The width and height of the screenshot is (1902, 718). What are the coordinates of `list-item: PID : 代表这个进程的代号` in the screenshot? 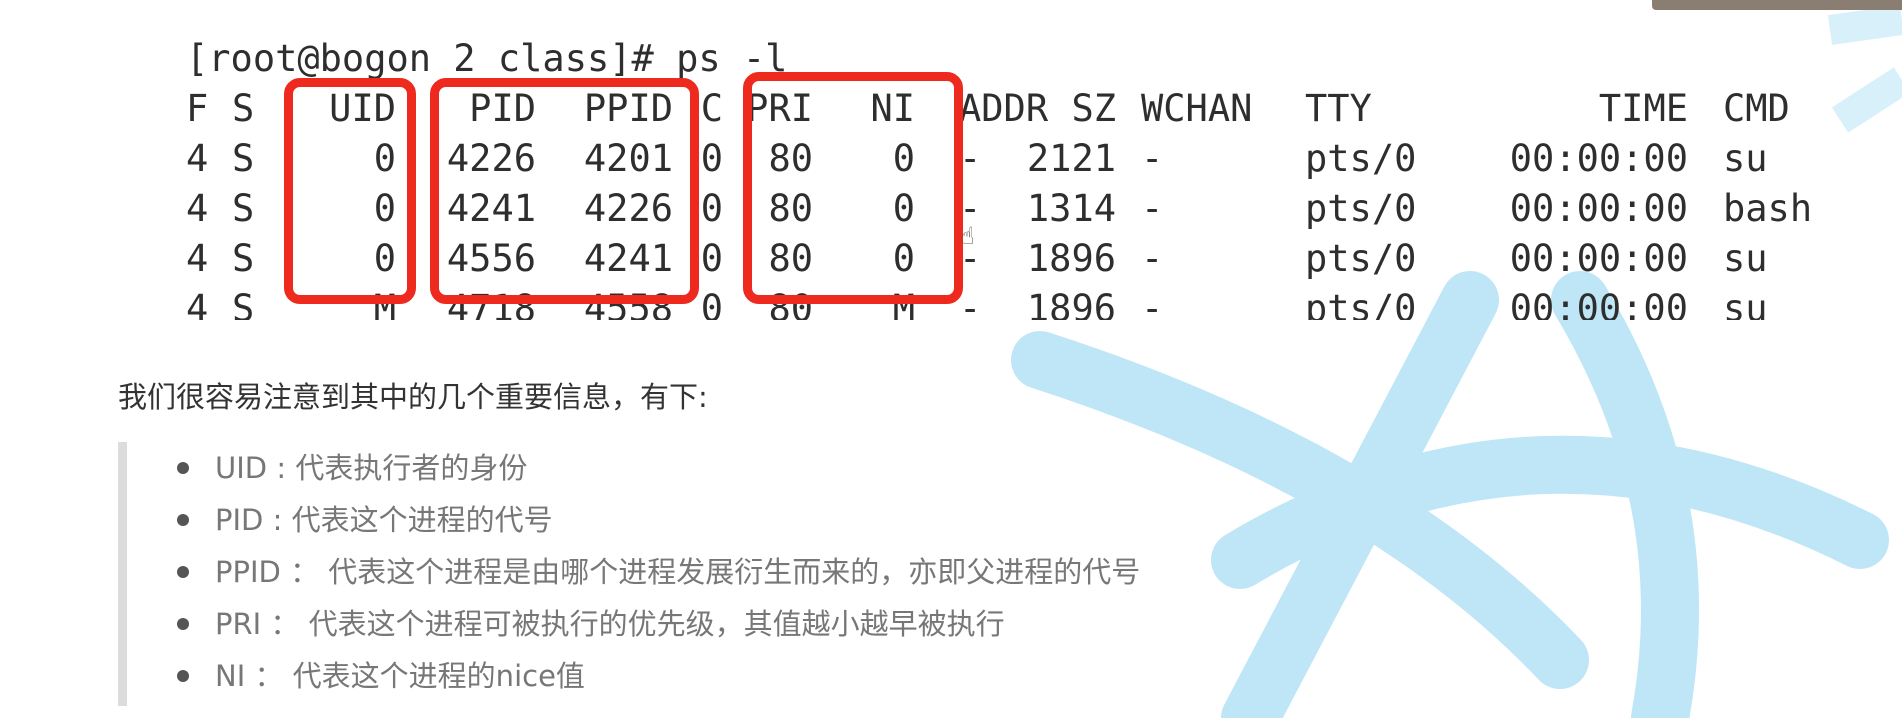 It's located at (365, 520).